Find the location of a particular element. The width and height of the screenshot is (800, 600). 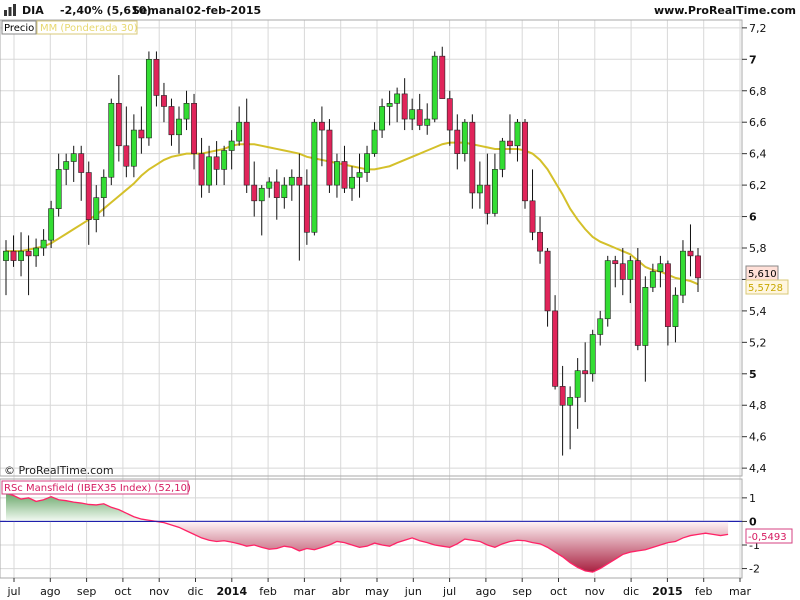

price-y-axis: 7,276,86,66,46,265,85,65,45,254,84,64,4 is located at coordinates (754, 248).